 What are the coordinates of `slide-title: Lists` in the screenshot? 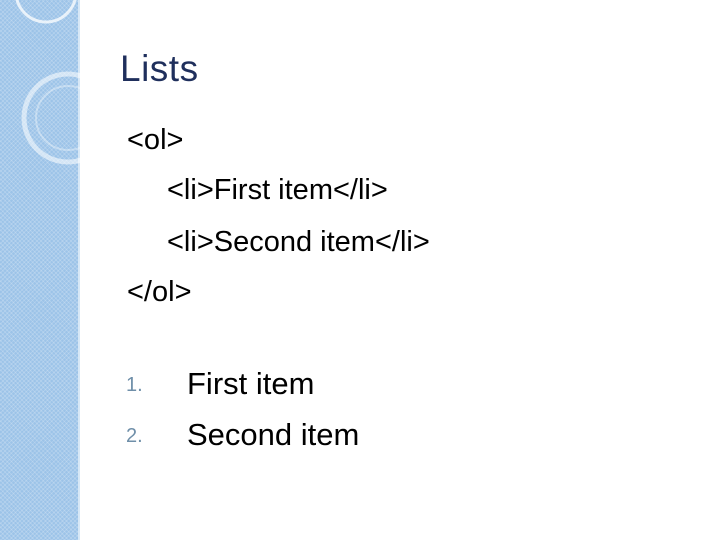 It's located at (159, 68).